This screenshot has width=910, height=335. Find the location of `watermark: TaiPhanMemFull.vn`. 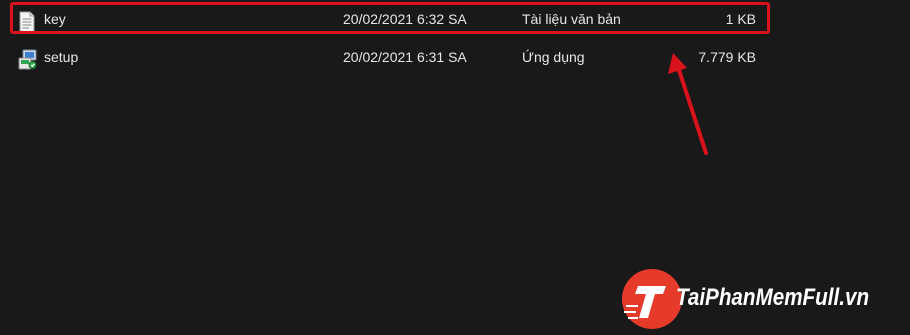

watermark: TaiPhanMemFull.vn is located at coordinates (765, 297).